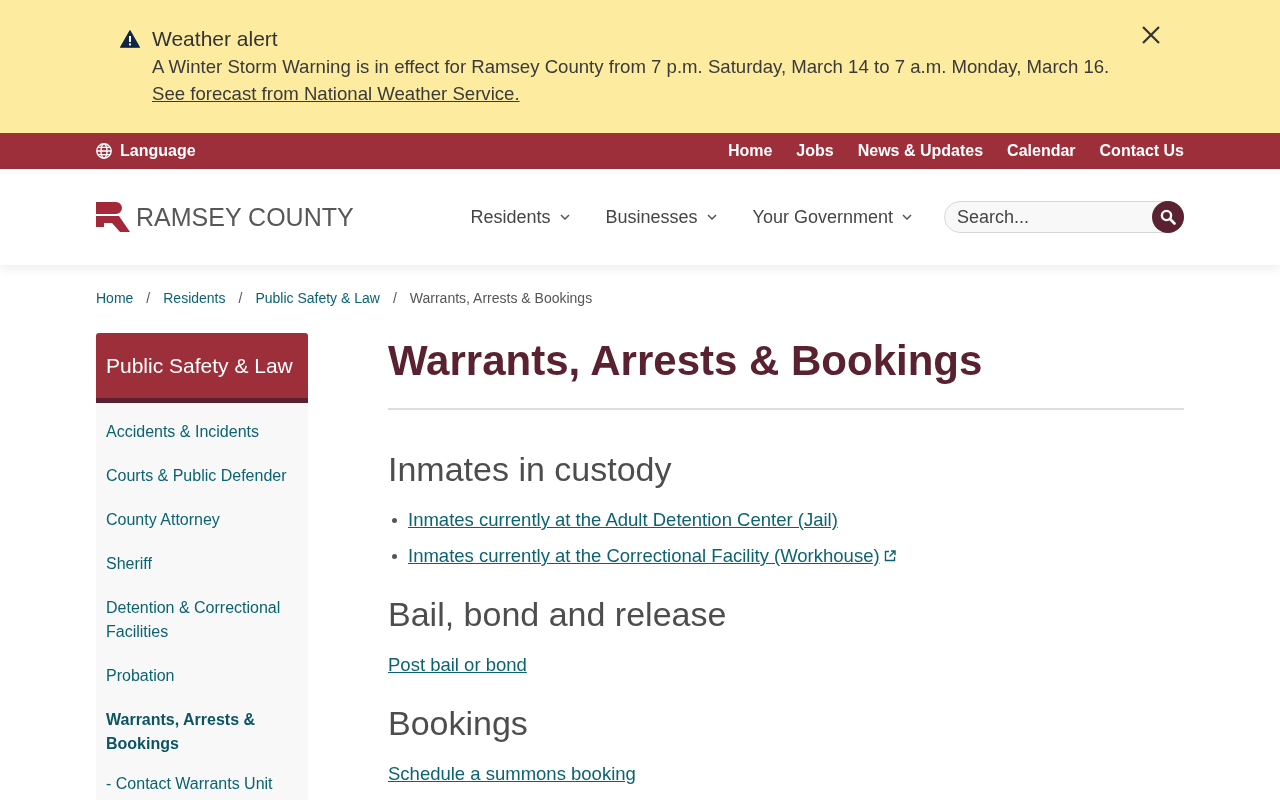 The image size is (1280, 800). I want to click on utility-link: Jobs, so click(815, 151).